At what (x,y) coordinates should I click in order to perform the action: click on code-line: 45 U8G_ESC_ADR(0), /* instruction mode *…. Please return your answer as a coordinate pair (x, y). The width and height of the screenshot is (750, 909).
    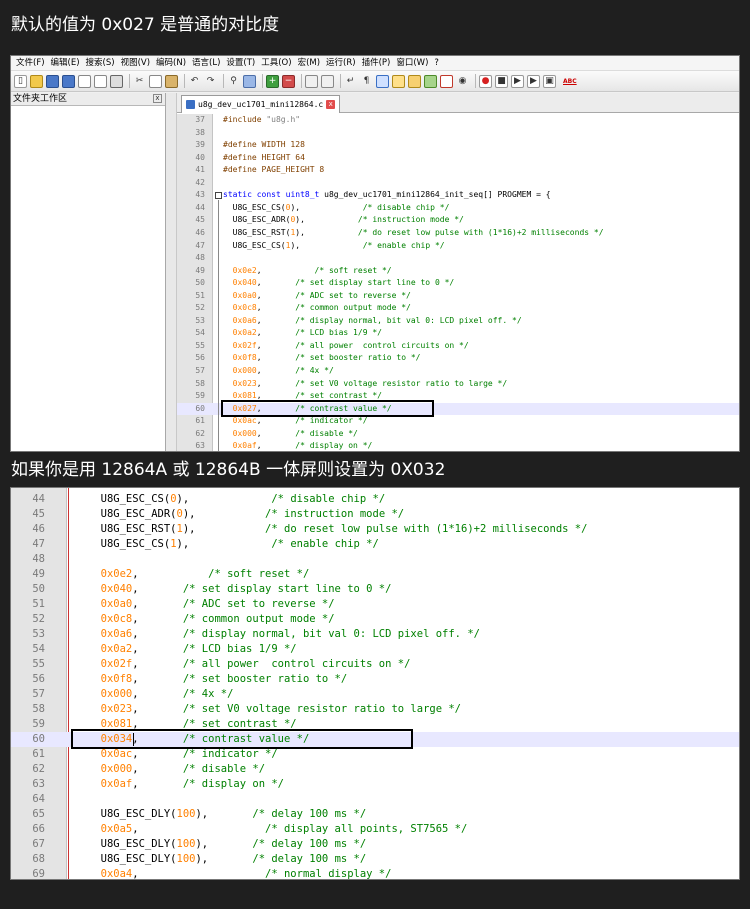
    Looking at the image, I should click on (458, 220).